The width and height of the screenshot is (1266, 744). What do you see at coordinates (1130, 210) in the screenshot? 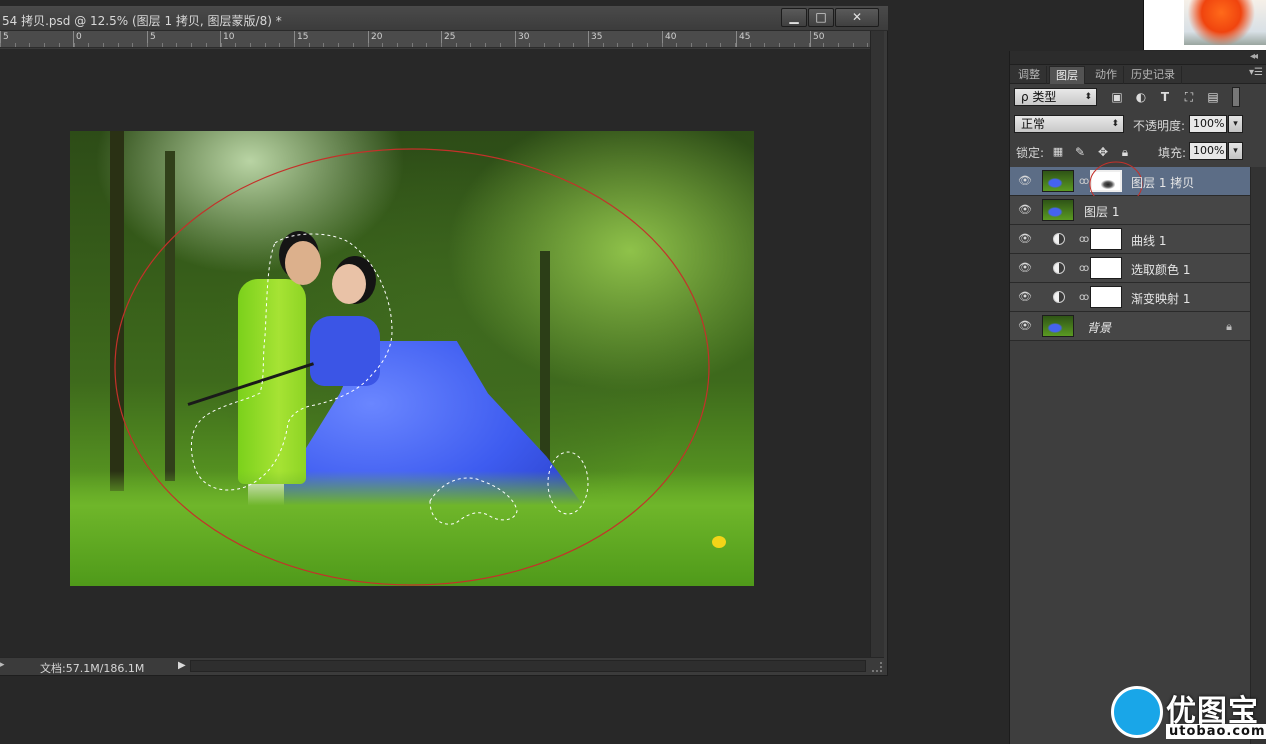
I see `layer-row: 👁︎ 图层 1` at bounding box center [1130, 210].